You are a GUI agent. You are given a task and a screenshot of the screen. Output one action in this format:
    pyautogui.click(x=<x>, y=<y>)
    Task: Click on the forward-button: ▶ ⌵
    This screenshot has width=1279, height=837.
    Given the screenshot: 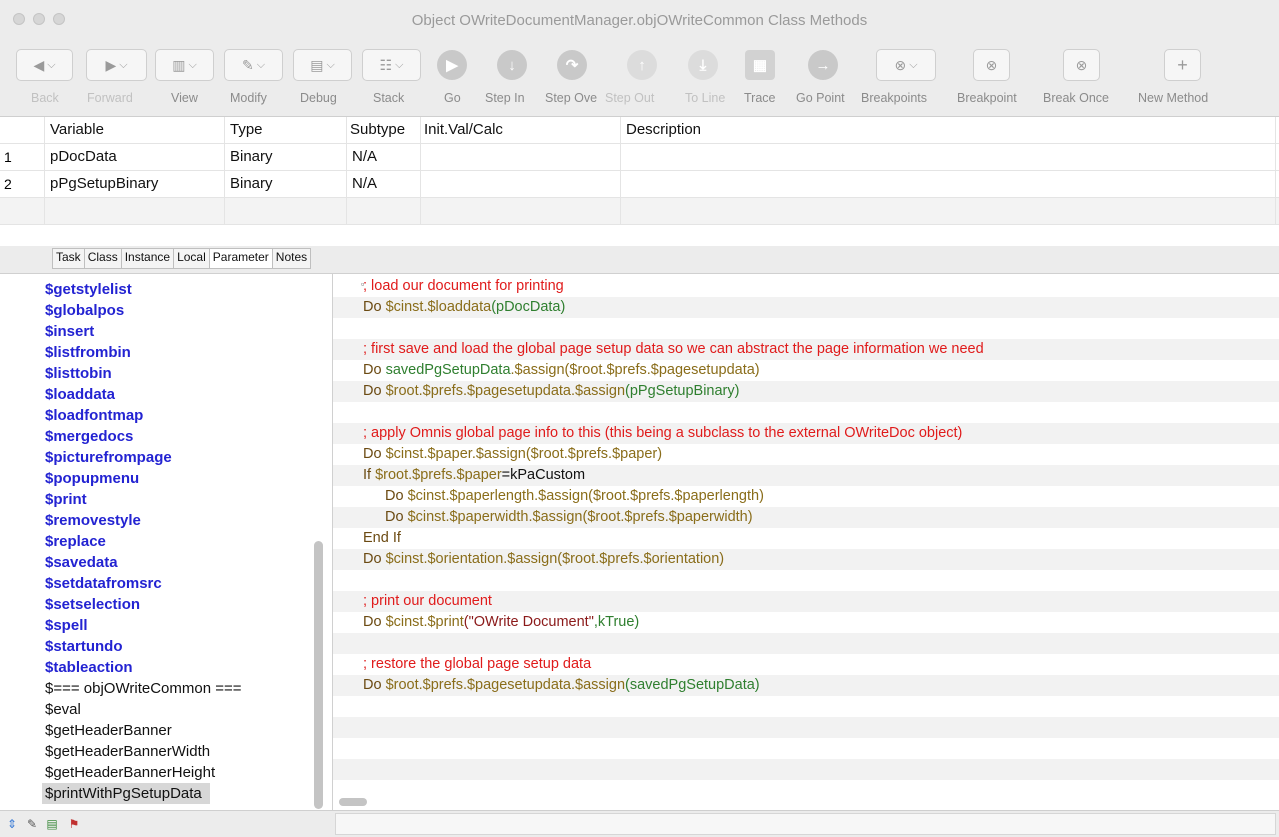 What is the action you would take?
    pyautogui.click(x=116, y=65)
    